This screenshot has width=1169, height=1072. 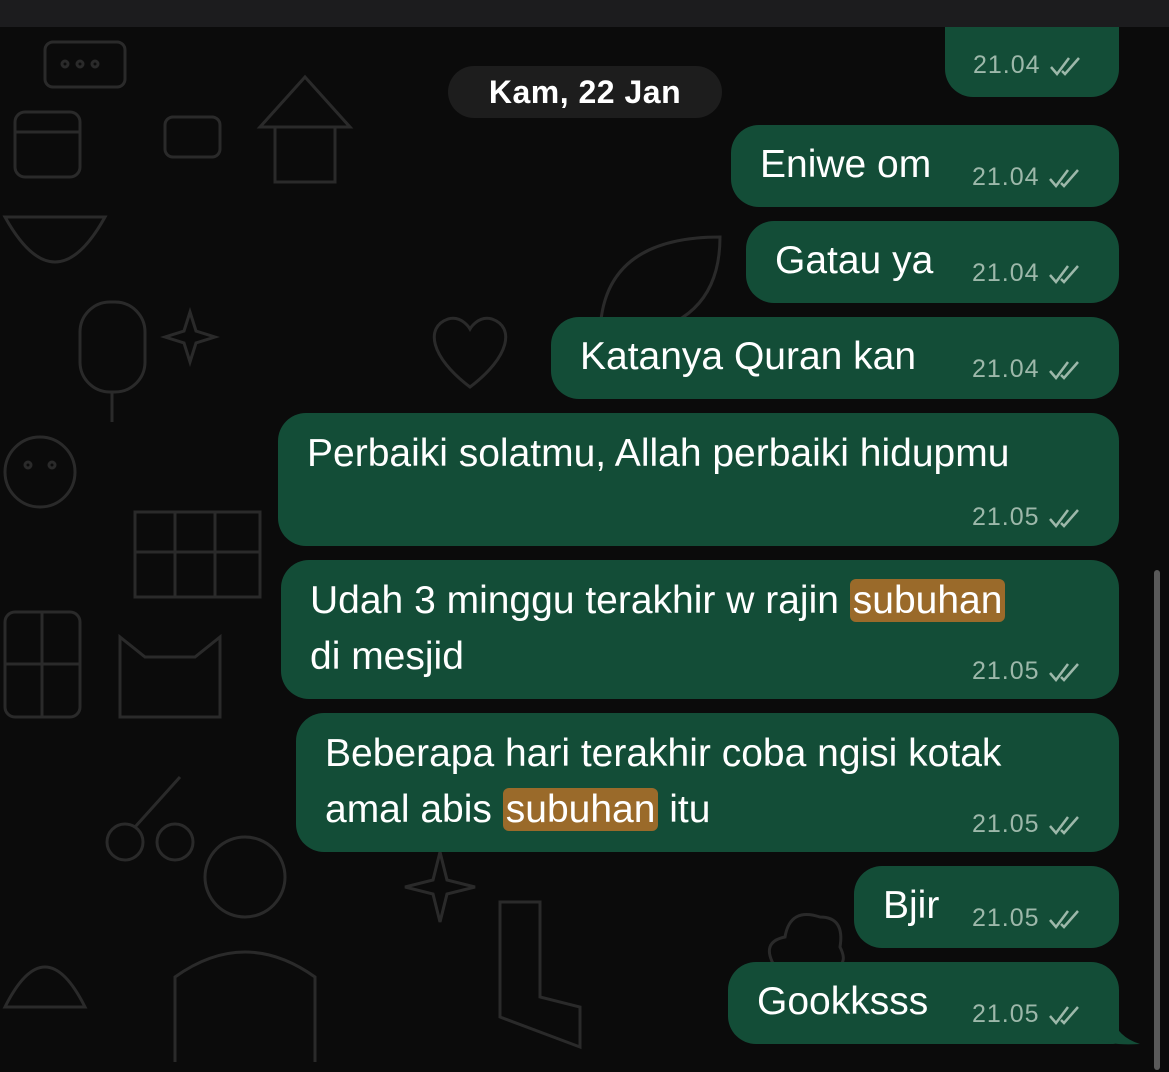 What do you see at coordinates (112, 361) in the screenshot?
I see `popsicle-doodle-icon` at bounding box center [112, 361].